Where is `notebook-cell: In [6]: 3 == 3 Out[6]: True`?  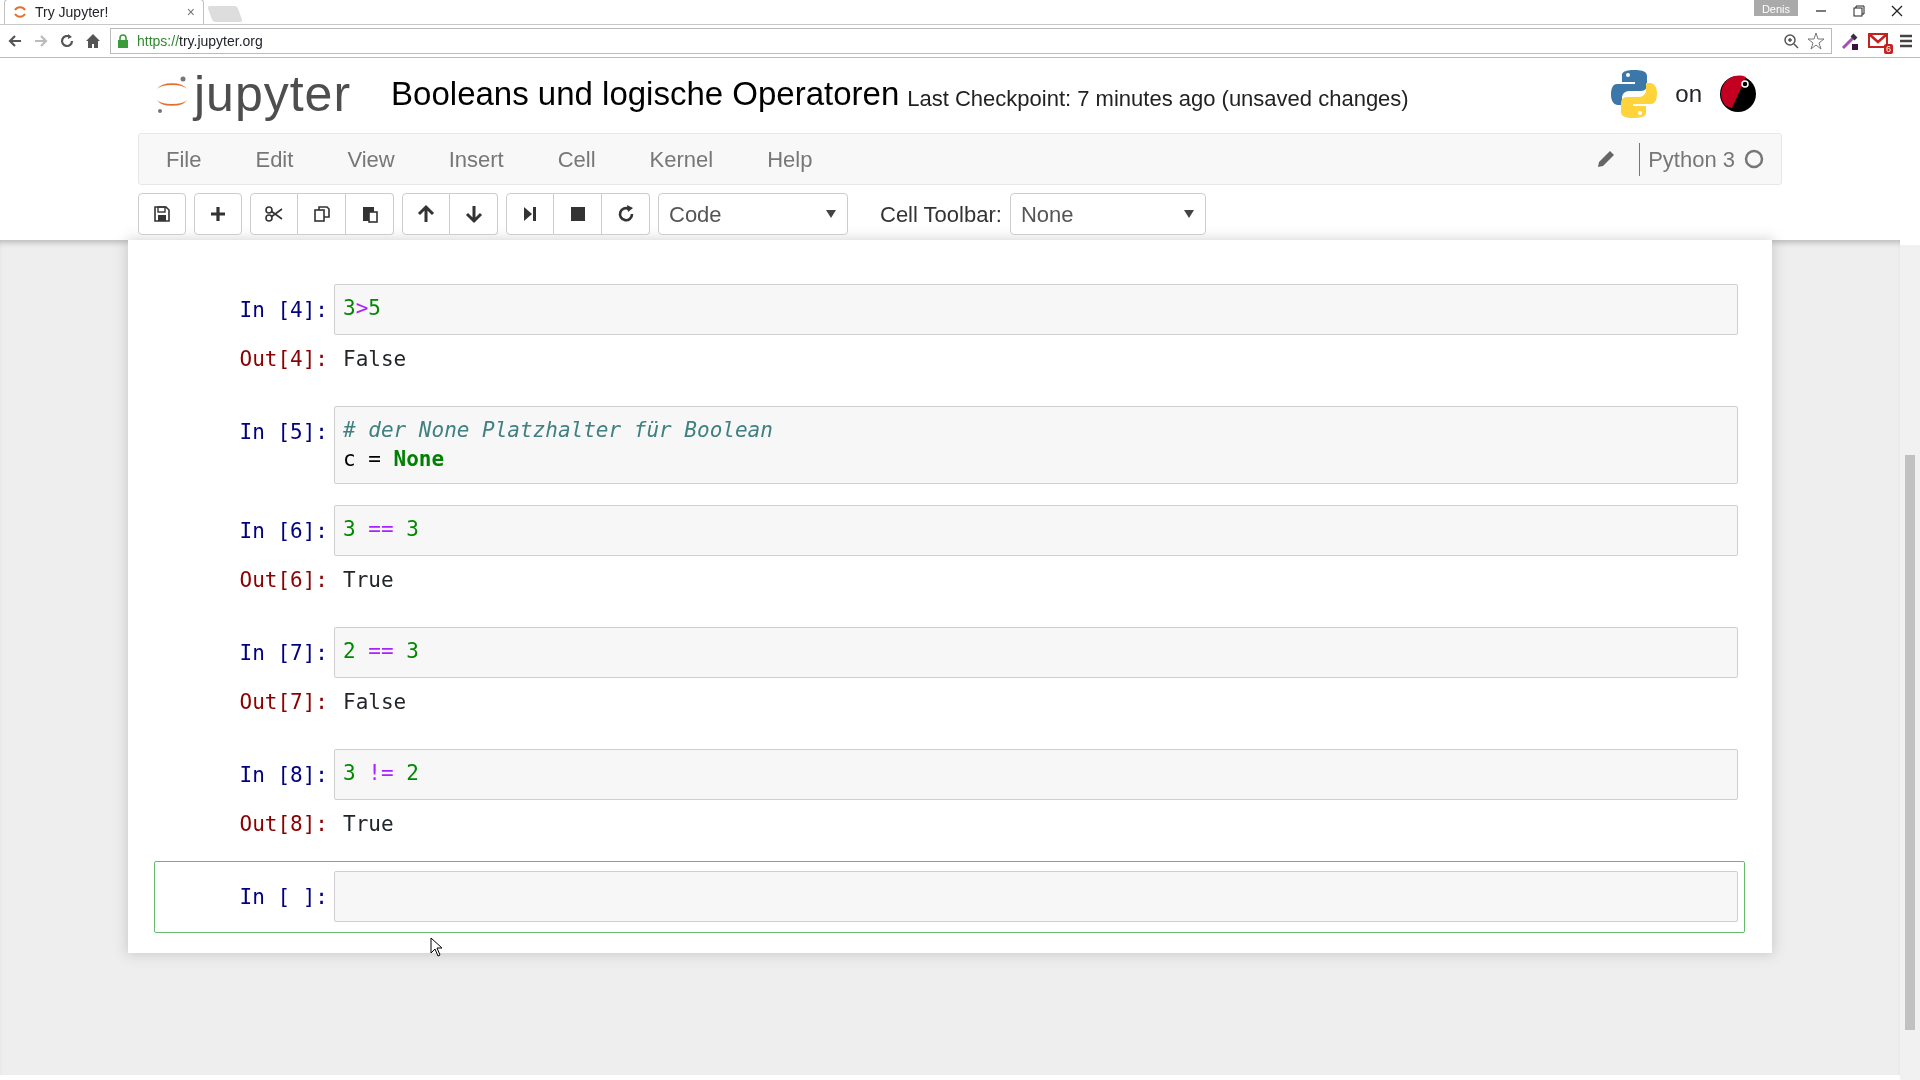 notebook-cell: In [6]: 3 == 3 Out[6]: True is located at coordinates (949, 556).